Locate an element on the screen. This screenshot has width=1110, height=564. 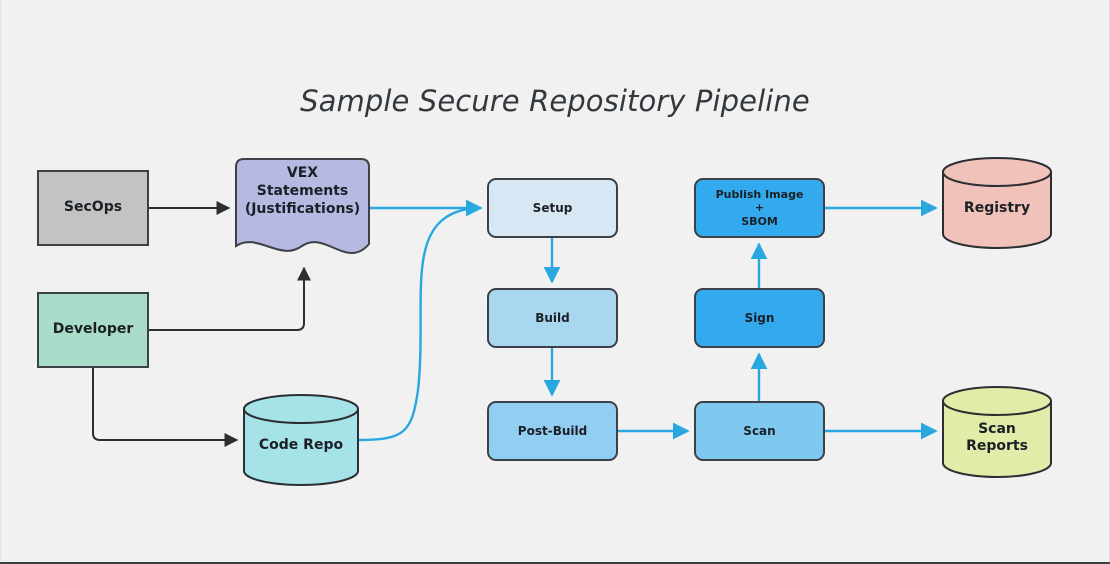
node-code-repo: Code Repo is located at coordinates (301, 440).